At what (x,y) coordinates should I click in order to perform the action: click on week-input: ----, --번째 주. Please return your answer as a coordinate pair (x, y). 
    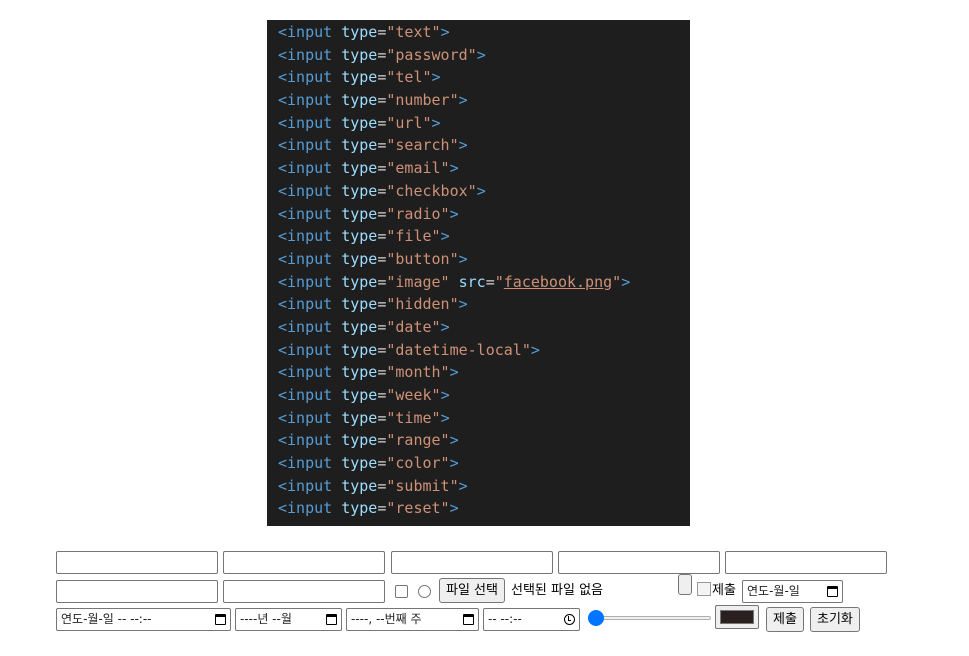
    Looking at the image, I should click on (412, 619).